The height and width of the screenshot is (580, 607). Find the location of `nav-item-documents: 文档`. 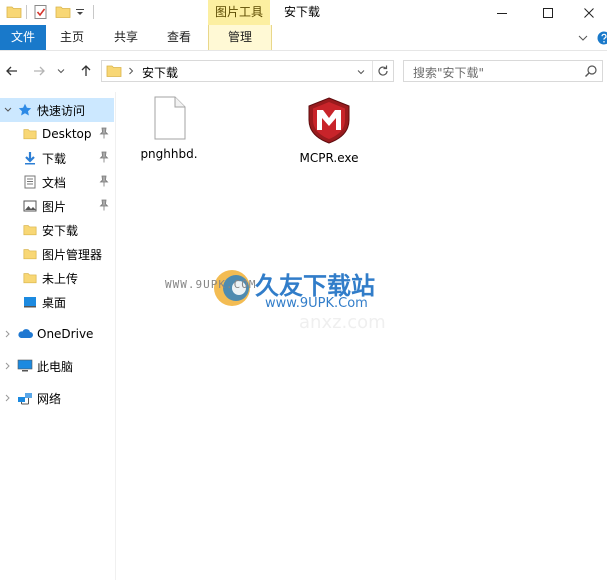

nav-item-documents: 文档 is located at coordinates (57, 182).